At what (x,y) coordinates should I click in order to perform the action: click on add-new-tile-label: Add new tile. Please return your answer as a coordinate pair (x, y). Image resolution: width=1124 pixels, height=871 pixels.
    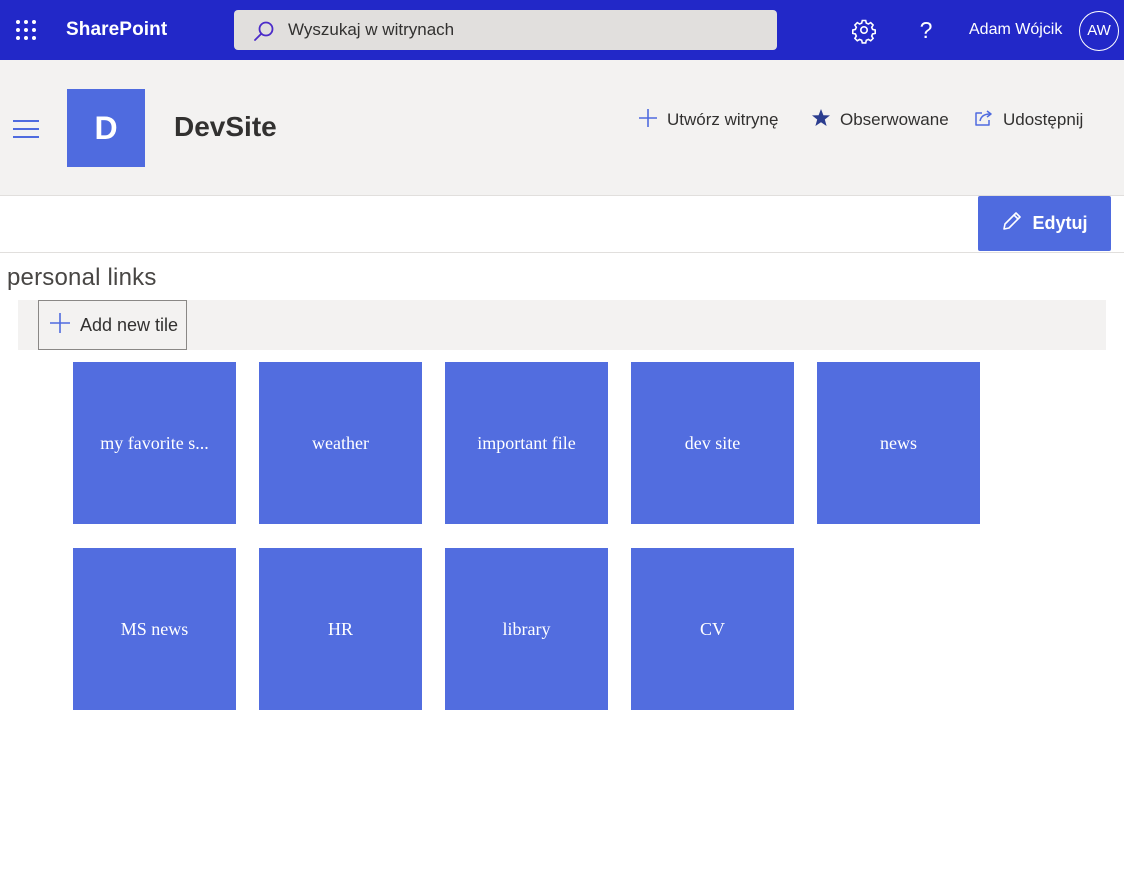
    Looking at the image, I should click on (129, 324).